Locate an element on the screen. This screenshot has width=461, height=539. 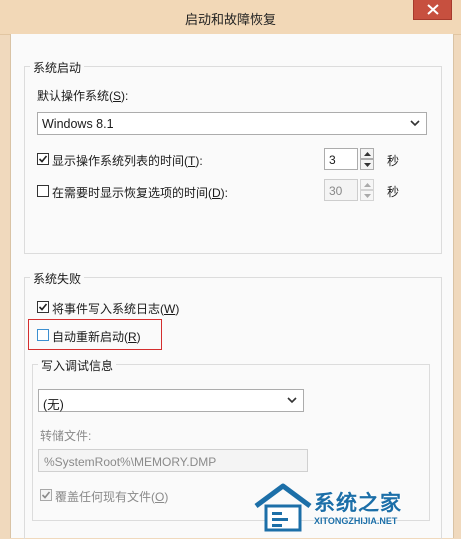
show-recovery-spin-down is located at coordinates (367, 195).